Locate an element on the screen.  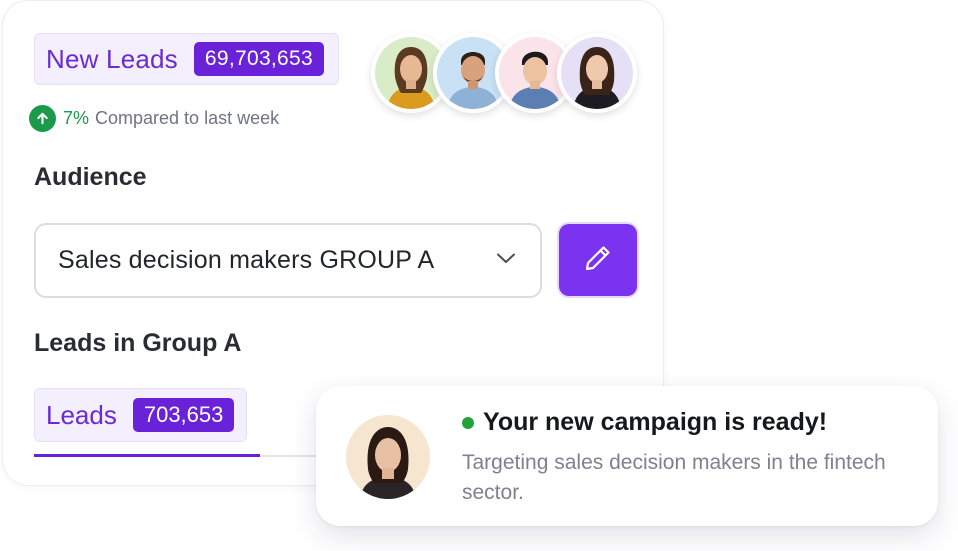
leads-group-heading: Leads in Group A is located at coordinates (138, 343).